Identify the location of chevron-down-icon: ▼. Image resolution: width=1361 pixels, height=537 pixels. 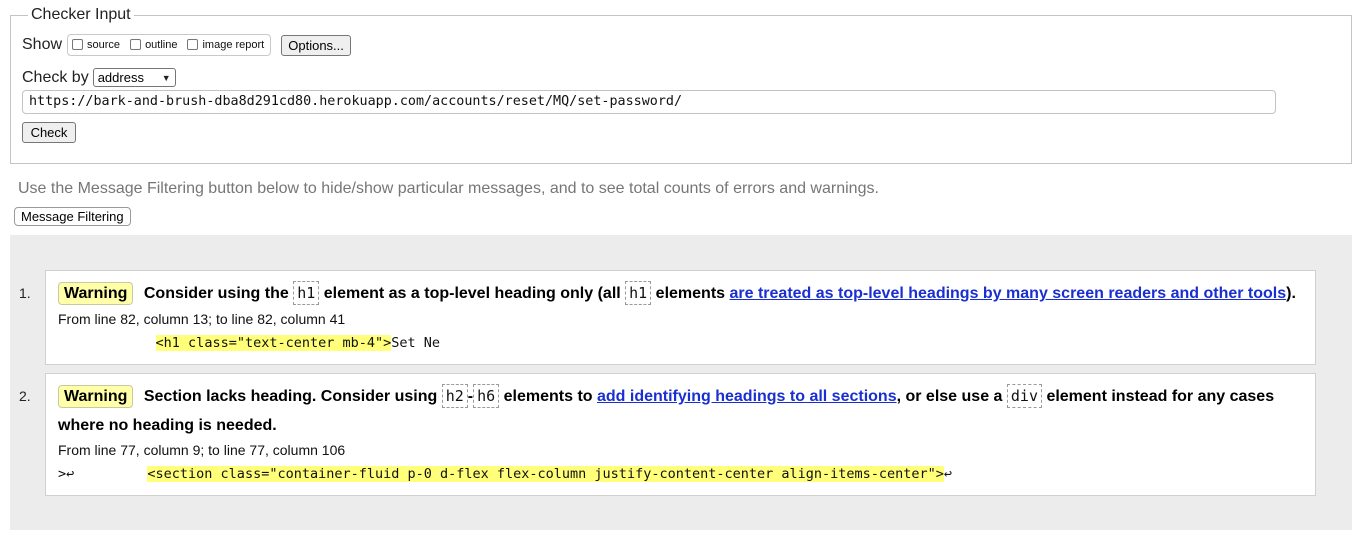
(166, 77).